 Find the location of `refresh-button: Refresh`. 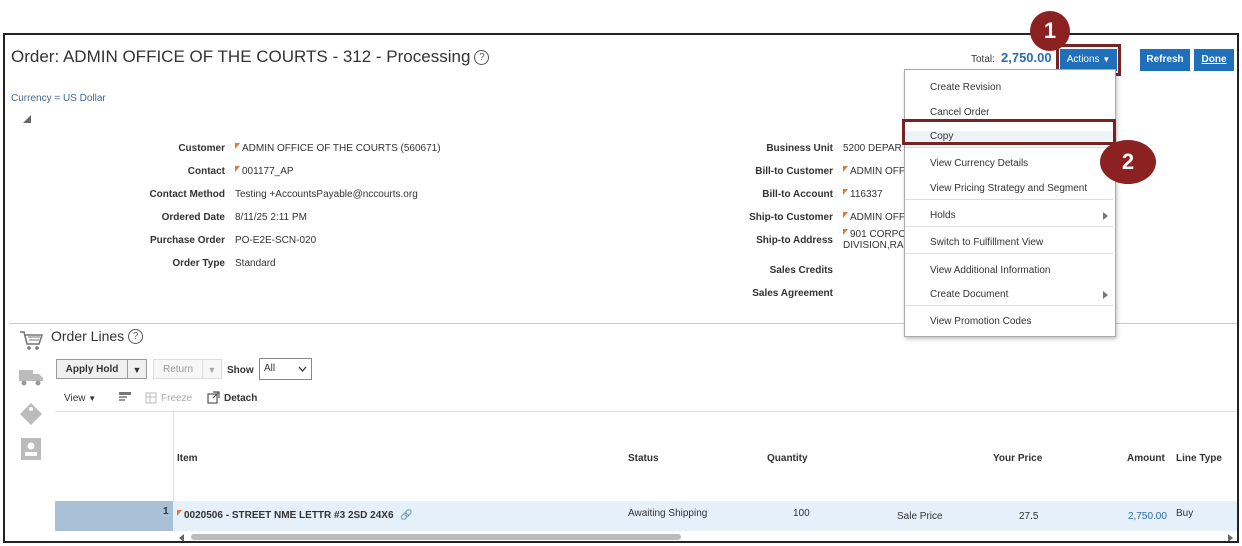

refresh-button: Refresh is located at coordinates (1165, 60).